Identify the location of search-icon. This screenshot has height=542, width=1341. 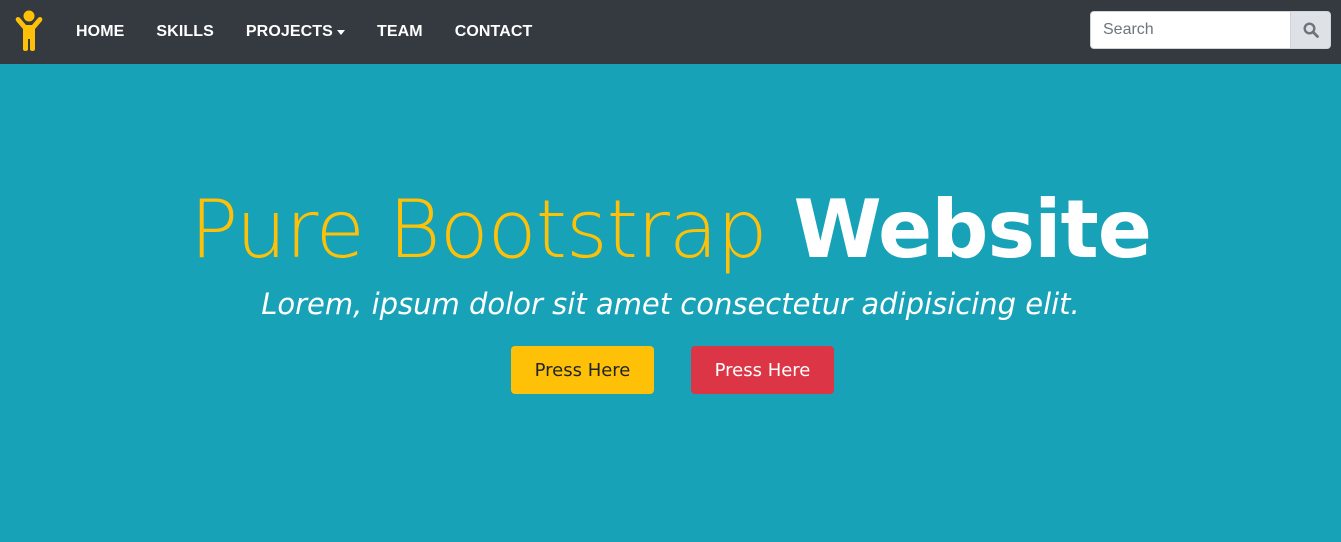
(1310, 30).